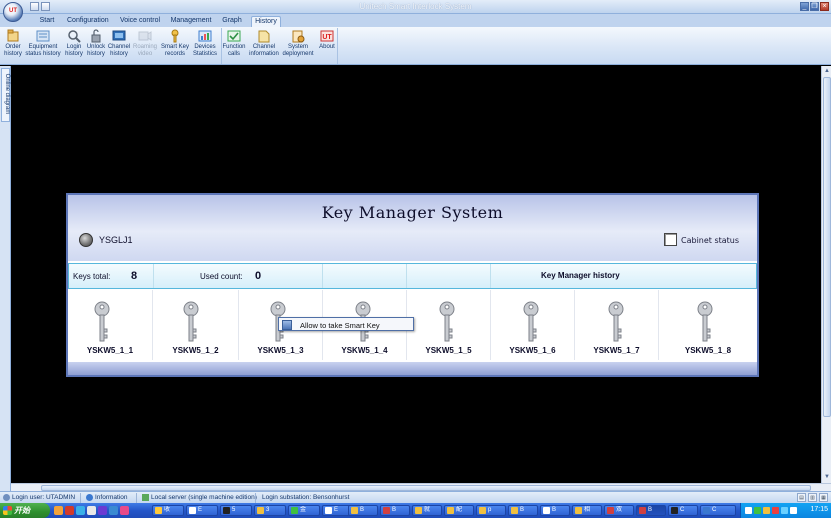 The height and width of the screenshot is (518, 831). I want to click on task-label: p, so click(490, 510).